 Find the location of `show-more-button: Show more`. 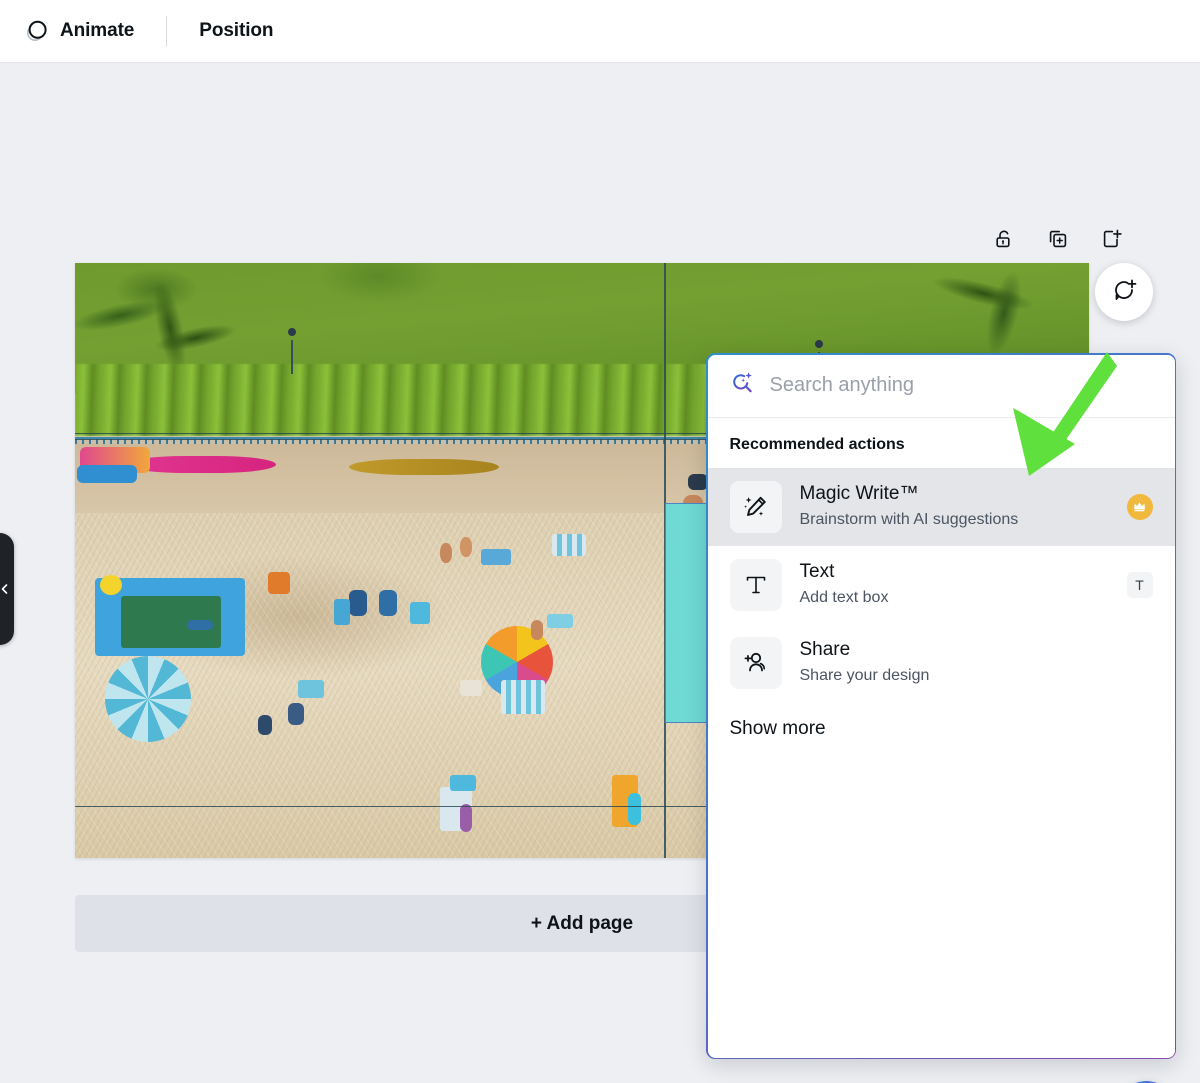

show-more-button: Show more is located at coordinates (778, 726).